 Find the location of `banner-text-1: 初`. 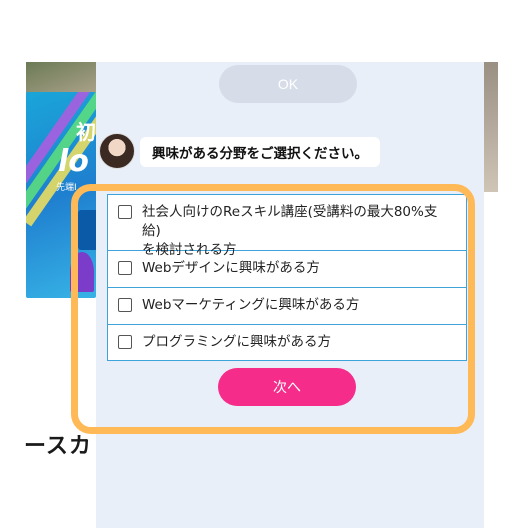

banner-text-1: 初 is located at coordinates (86, 132).